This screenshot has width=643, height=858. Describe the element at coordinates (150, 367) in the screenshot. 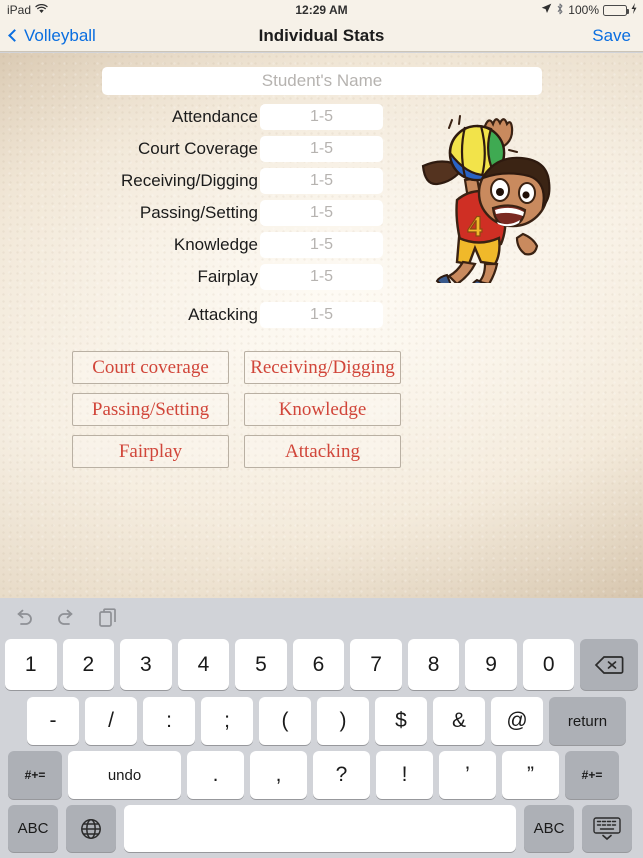

I see `category-button-court-coverage: Court coverage` at that location.